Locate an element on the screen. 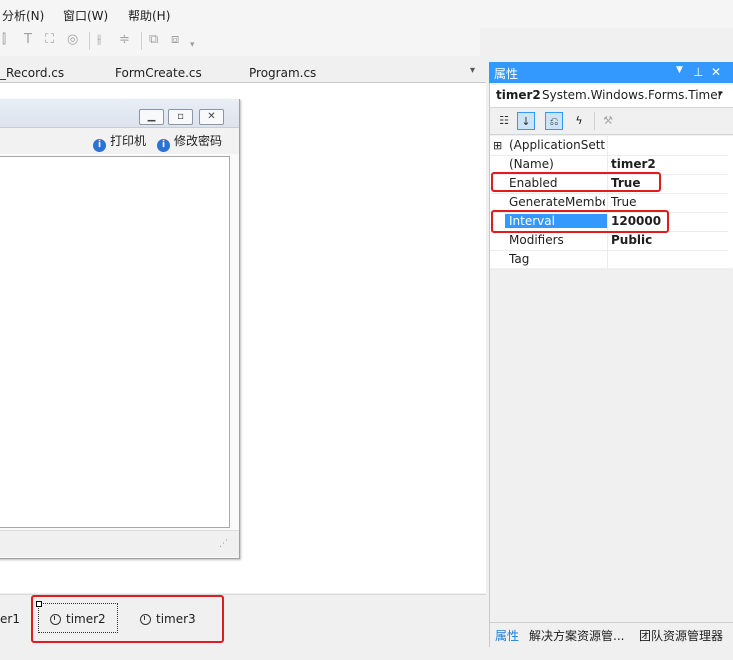 This screenshot has height=660, width=733. change-password-menu-item: i 修改密码 is located at coordinates (190, 142).